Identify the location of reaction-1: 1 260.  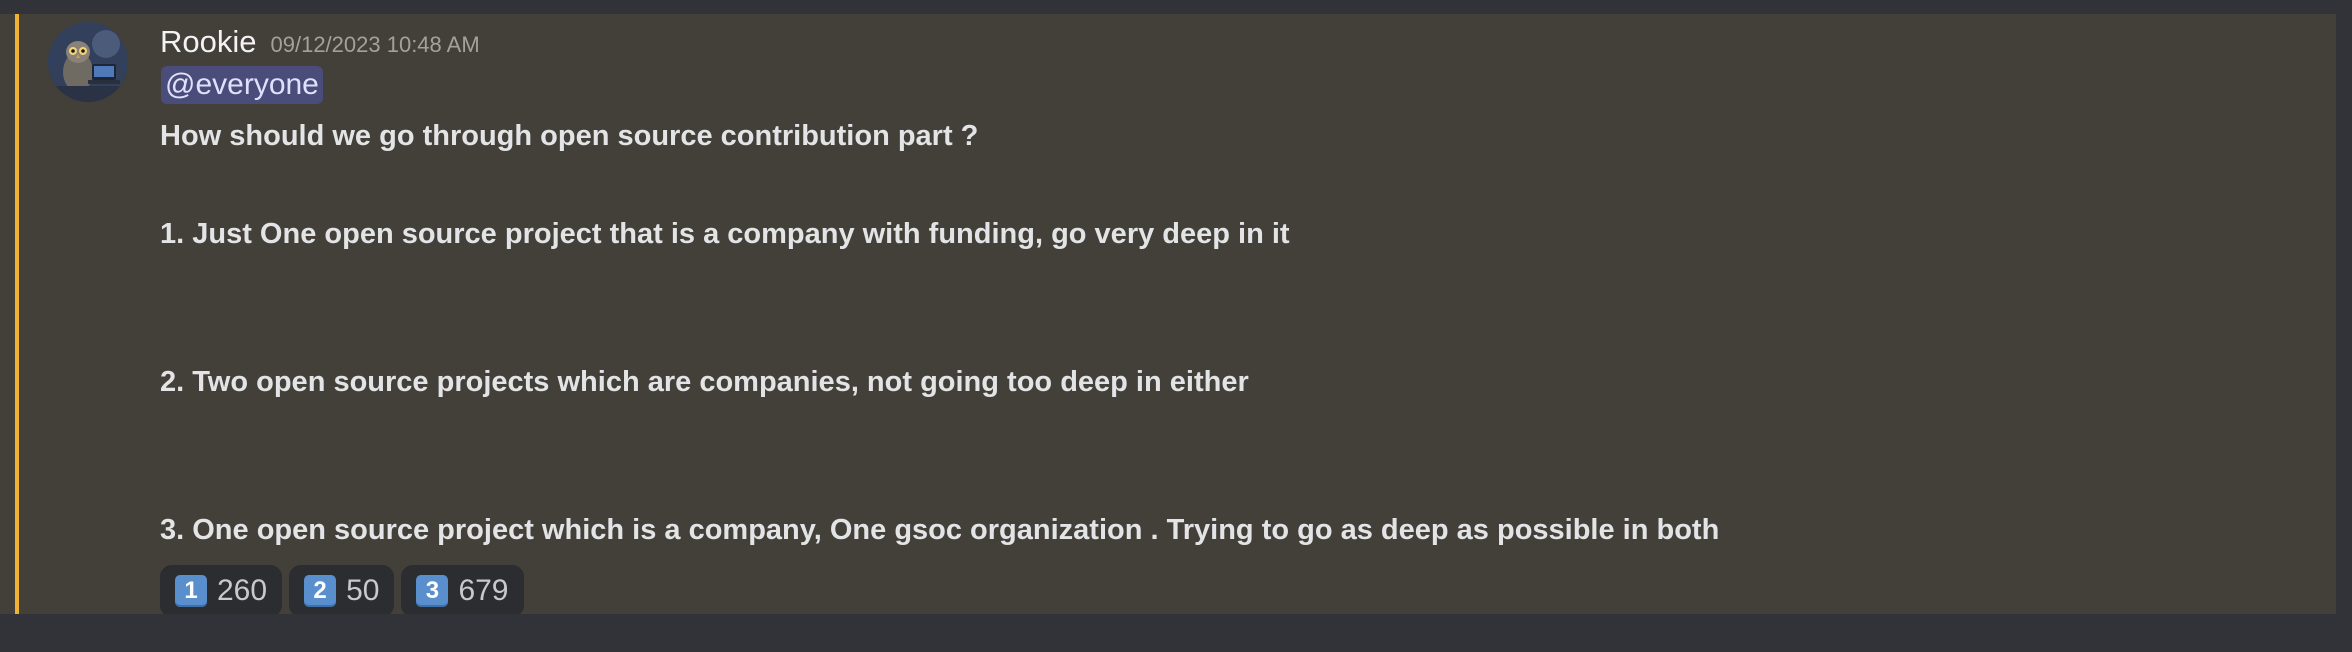
(221, 591).